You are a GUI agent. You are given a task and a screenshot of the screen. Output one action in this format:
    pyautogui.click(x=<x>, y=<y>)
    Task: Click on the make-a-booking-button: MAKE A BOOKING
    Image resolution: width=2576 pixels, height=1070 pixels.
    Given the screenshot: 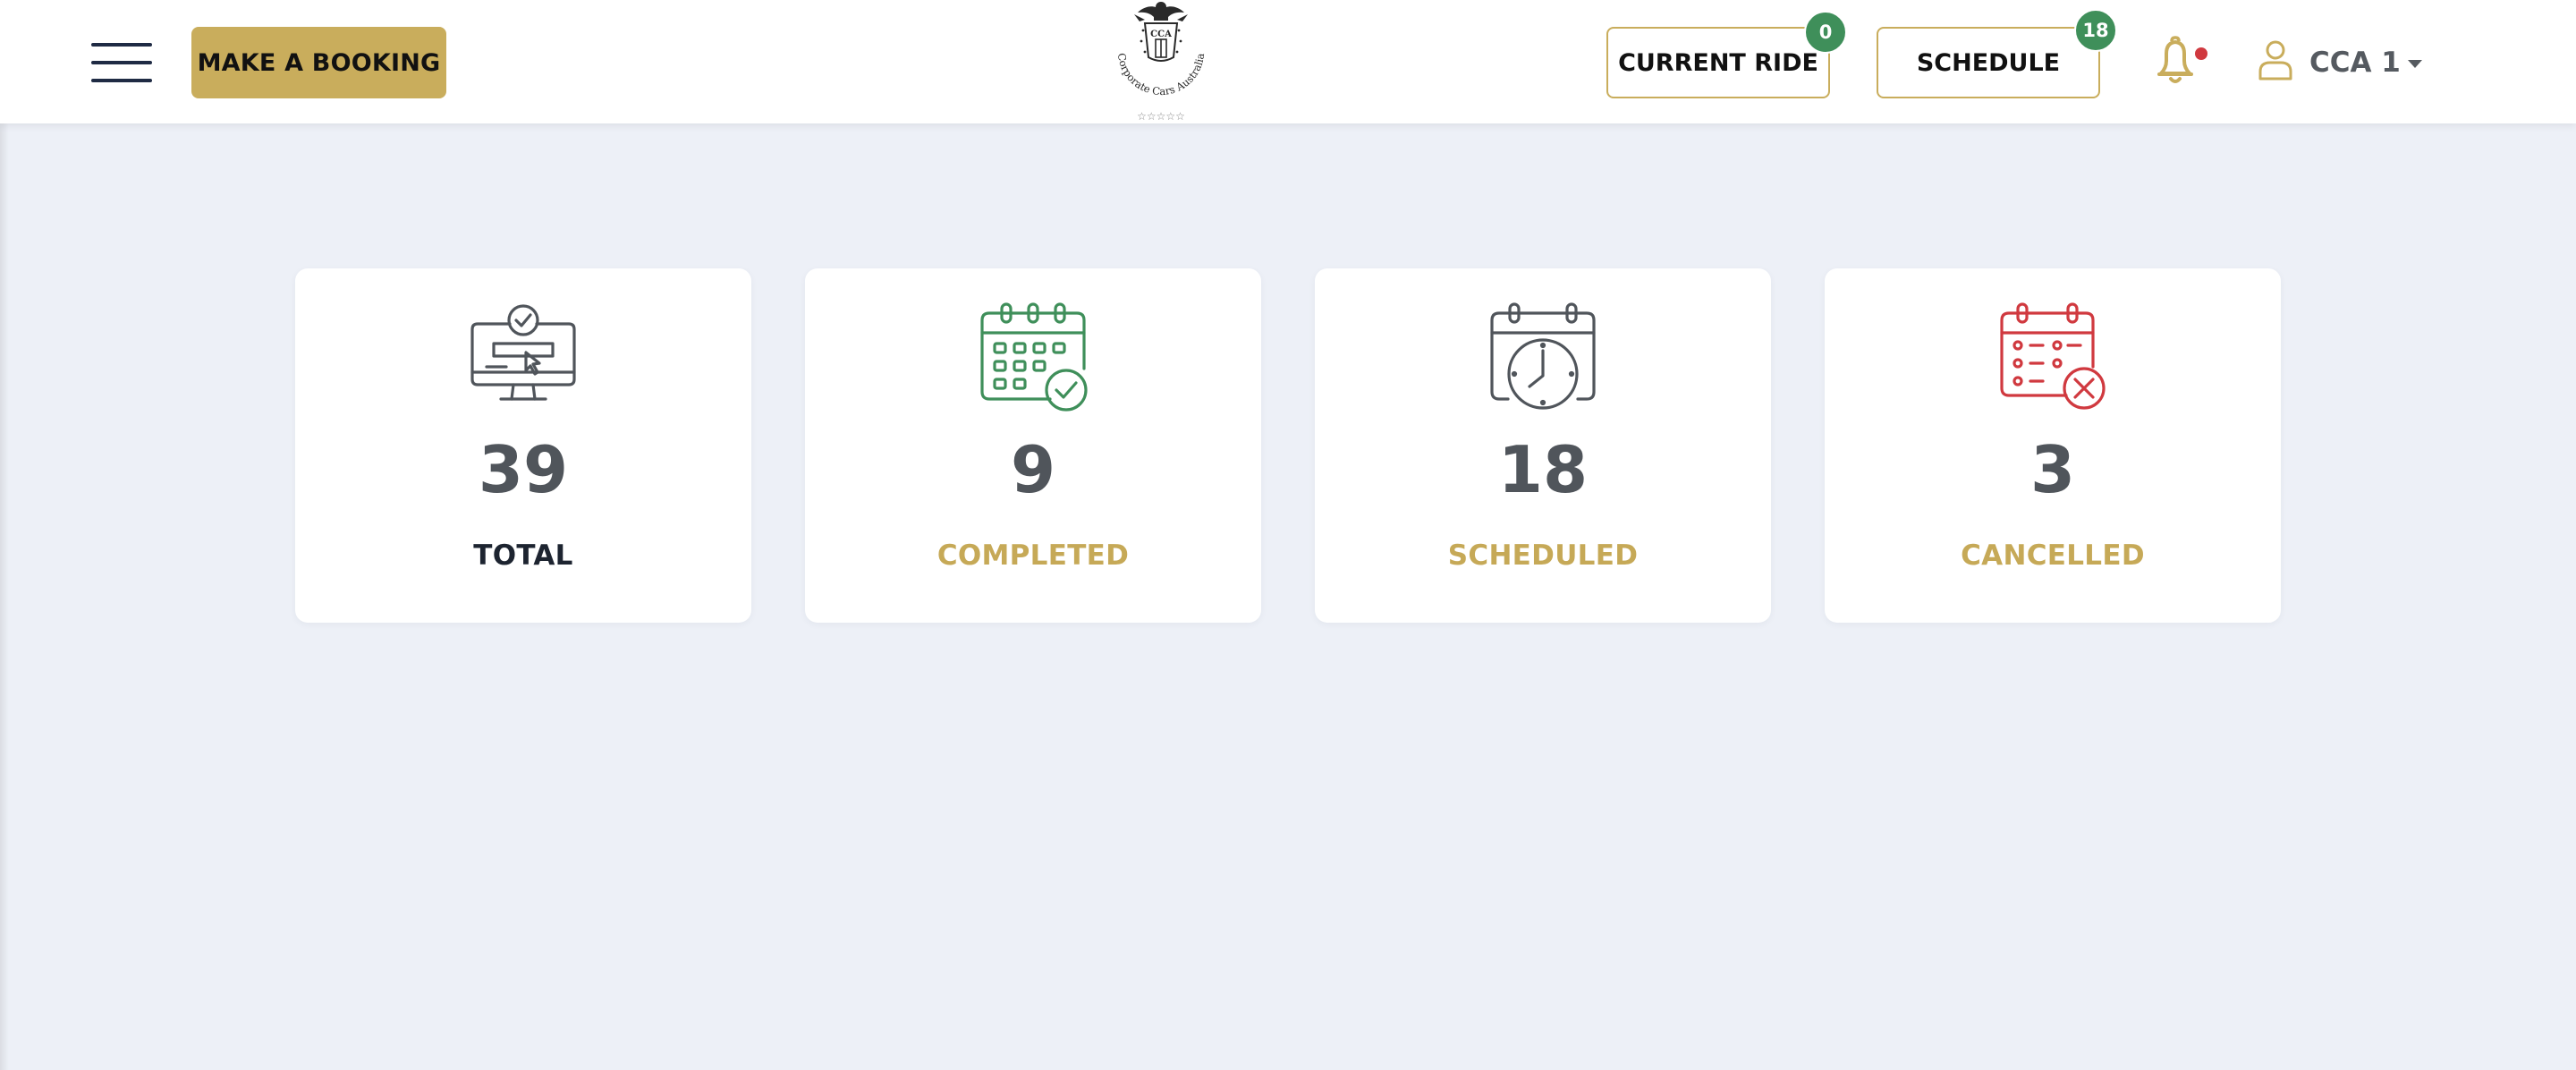 What is the action you would take?
    pyautogui.click(x=318, y=62)
    